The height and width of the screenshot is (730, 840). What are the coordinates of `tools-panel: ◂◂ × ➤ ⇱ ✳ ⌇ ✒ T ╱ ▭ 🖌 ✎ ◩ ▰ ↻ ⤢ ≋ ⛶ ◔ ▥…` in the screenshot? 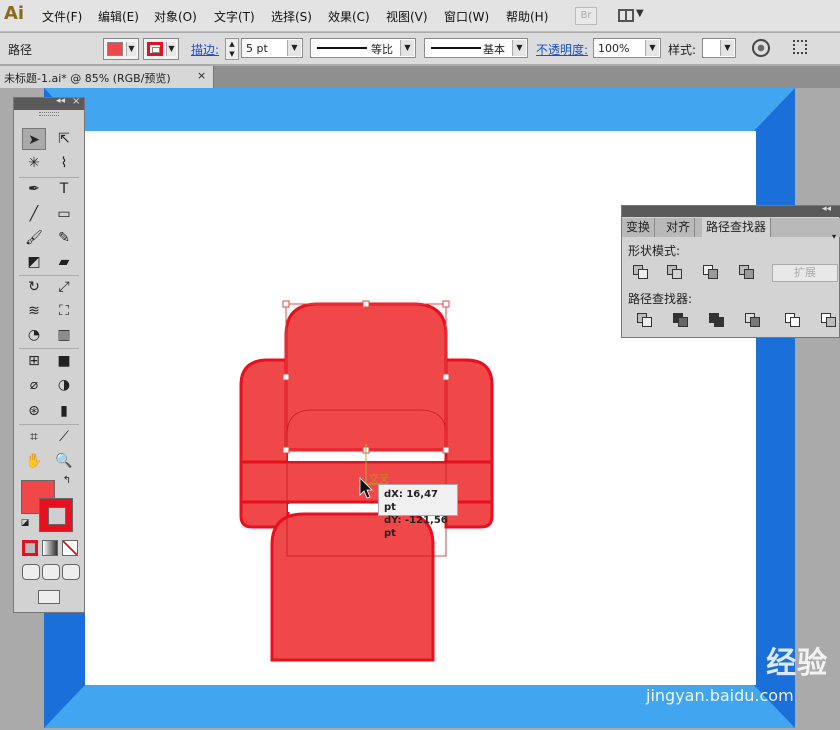 It's located at (49, 354).